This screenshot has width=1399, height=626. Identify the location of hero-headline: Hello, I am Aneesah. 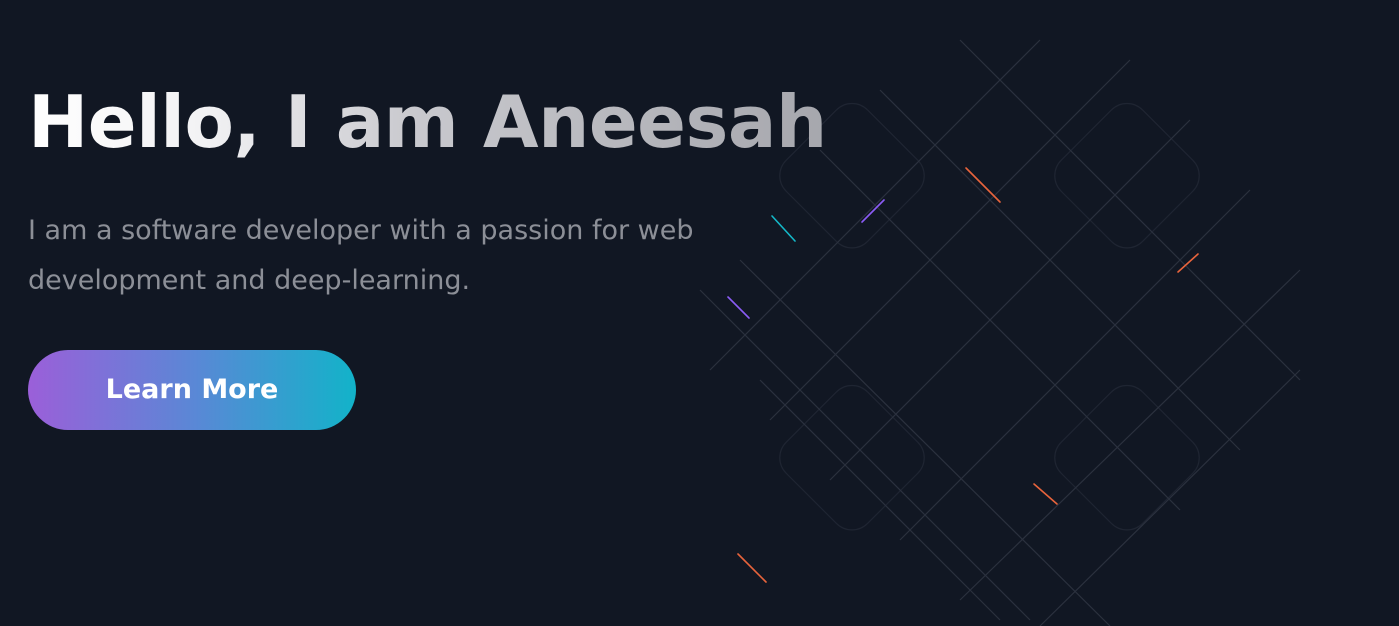
(427, 122).